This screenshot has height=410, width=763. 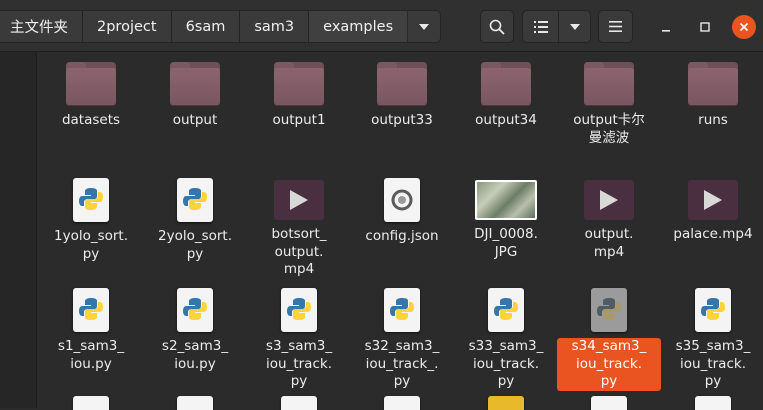 I want to click on file-label: s3_sam3_ iou_track. py, so click(x=299, y=363).